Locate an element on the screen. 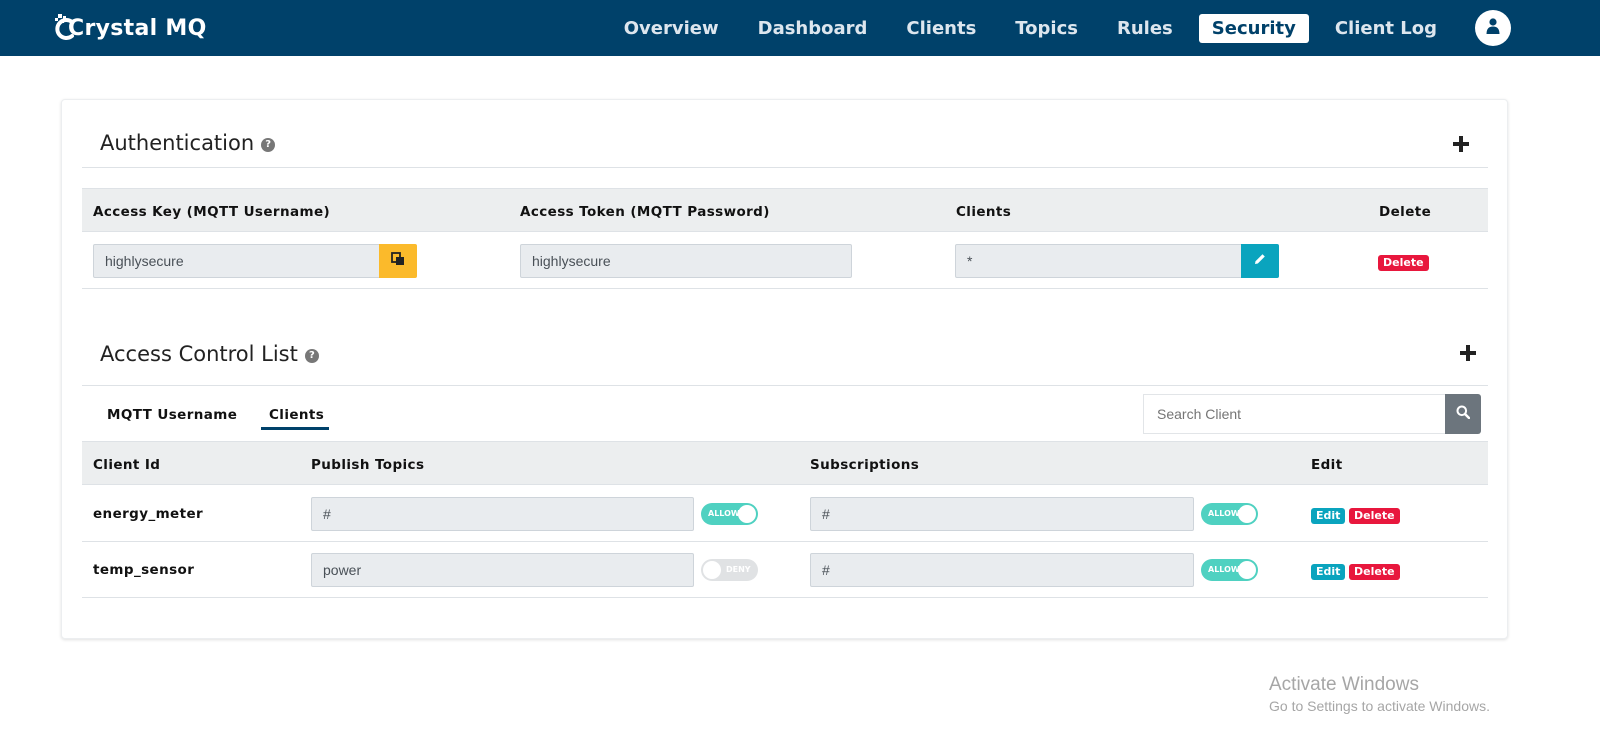  search-client-input is located at coordinates (1294, 414).